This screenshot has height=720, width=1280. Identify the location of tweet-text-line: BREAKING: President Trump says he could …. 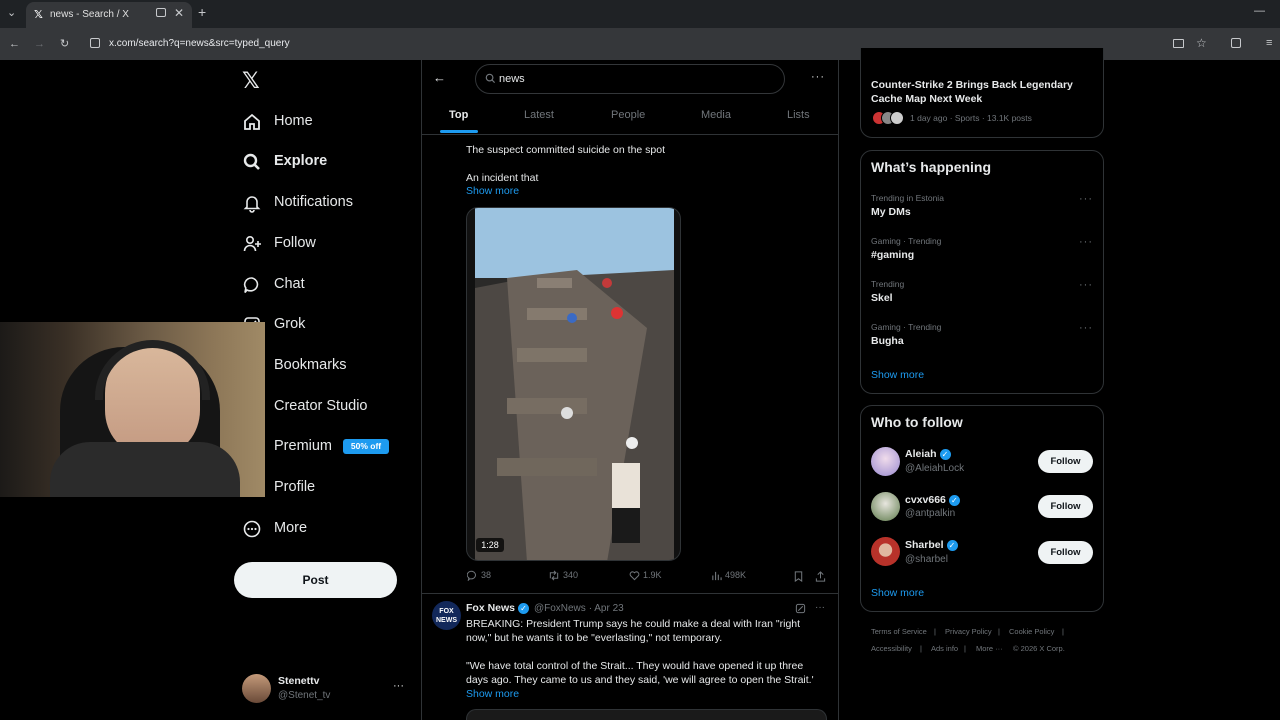
(633, 624).